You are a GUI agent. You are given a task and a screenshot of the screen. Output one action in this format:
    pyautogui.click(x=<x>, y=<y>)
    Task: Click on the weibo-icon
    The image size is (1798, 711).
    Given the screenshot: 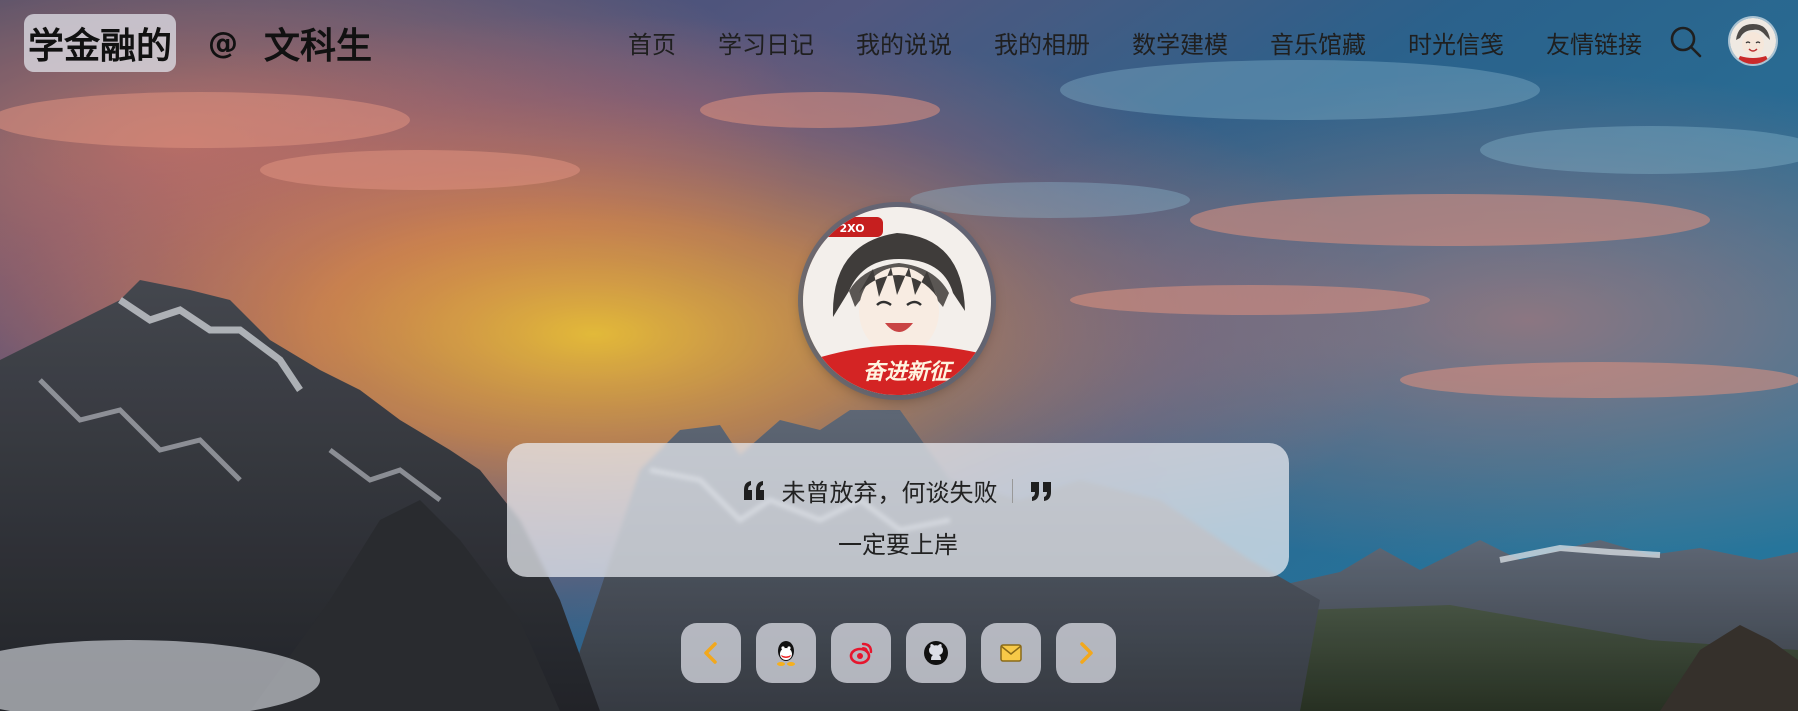 What is the action you would take?
    pyautogui.click(x=861, y=653)
    